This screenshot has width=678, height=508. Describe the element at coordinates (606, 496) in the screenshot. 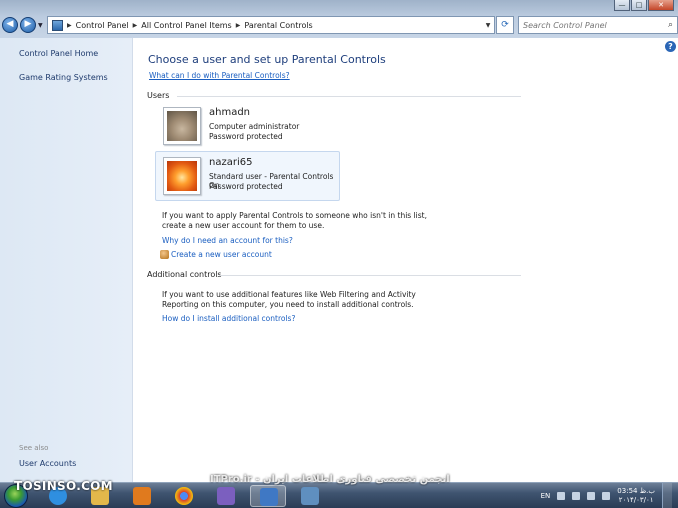

I see `volume-icon` at that location.